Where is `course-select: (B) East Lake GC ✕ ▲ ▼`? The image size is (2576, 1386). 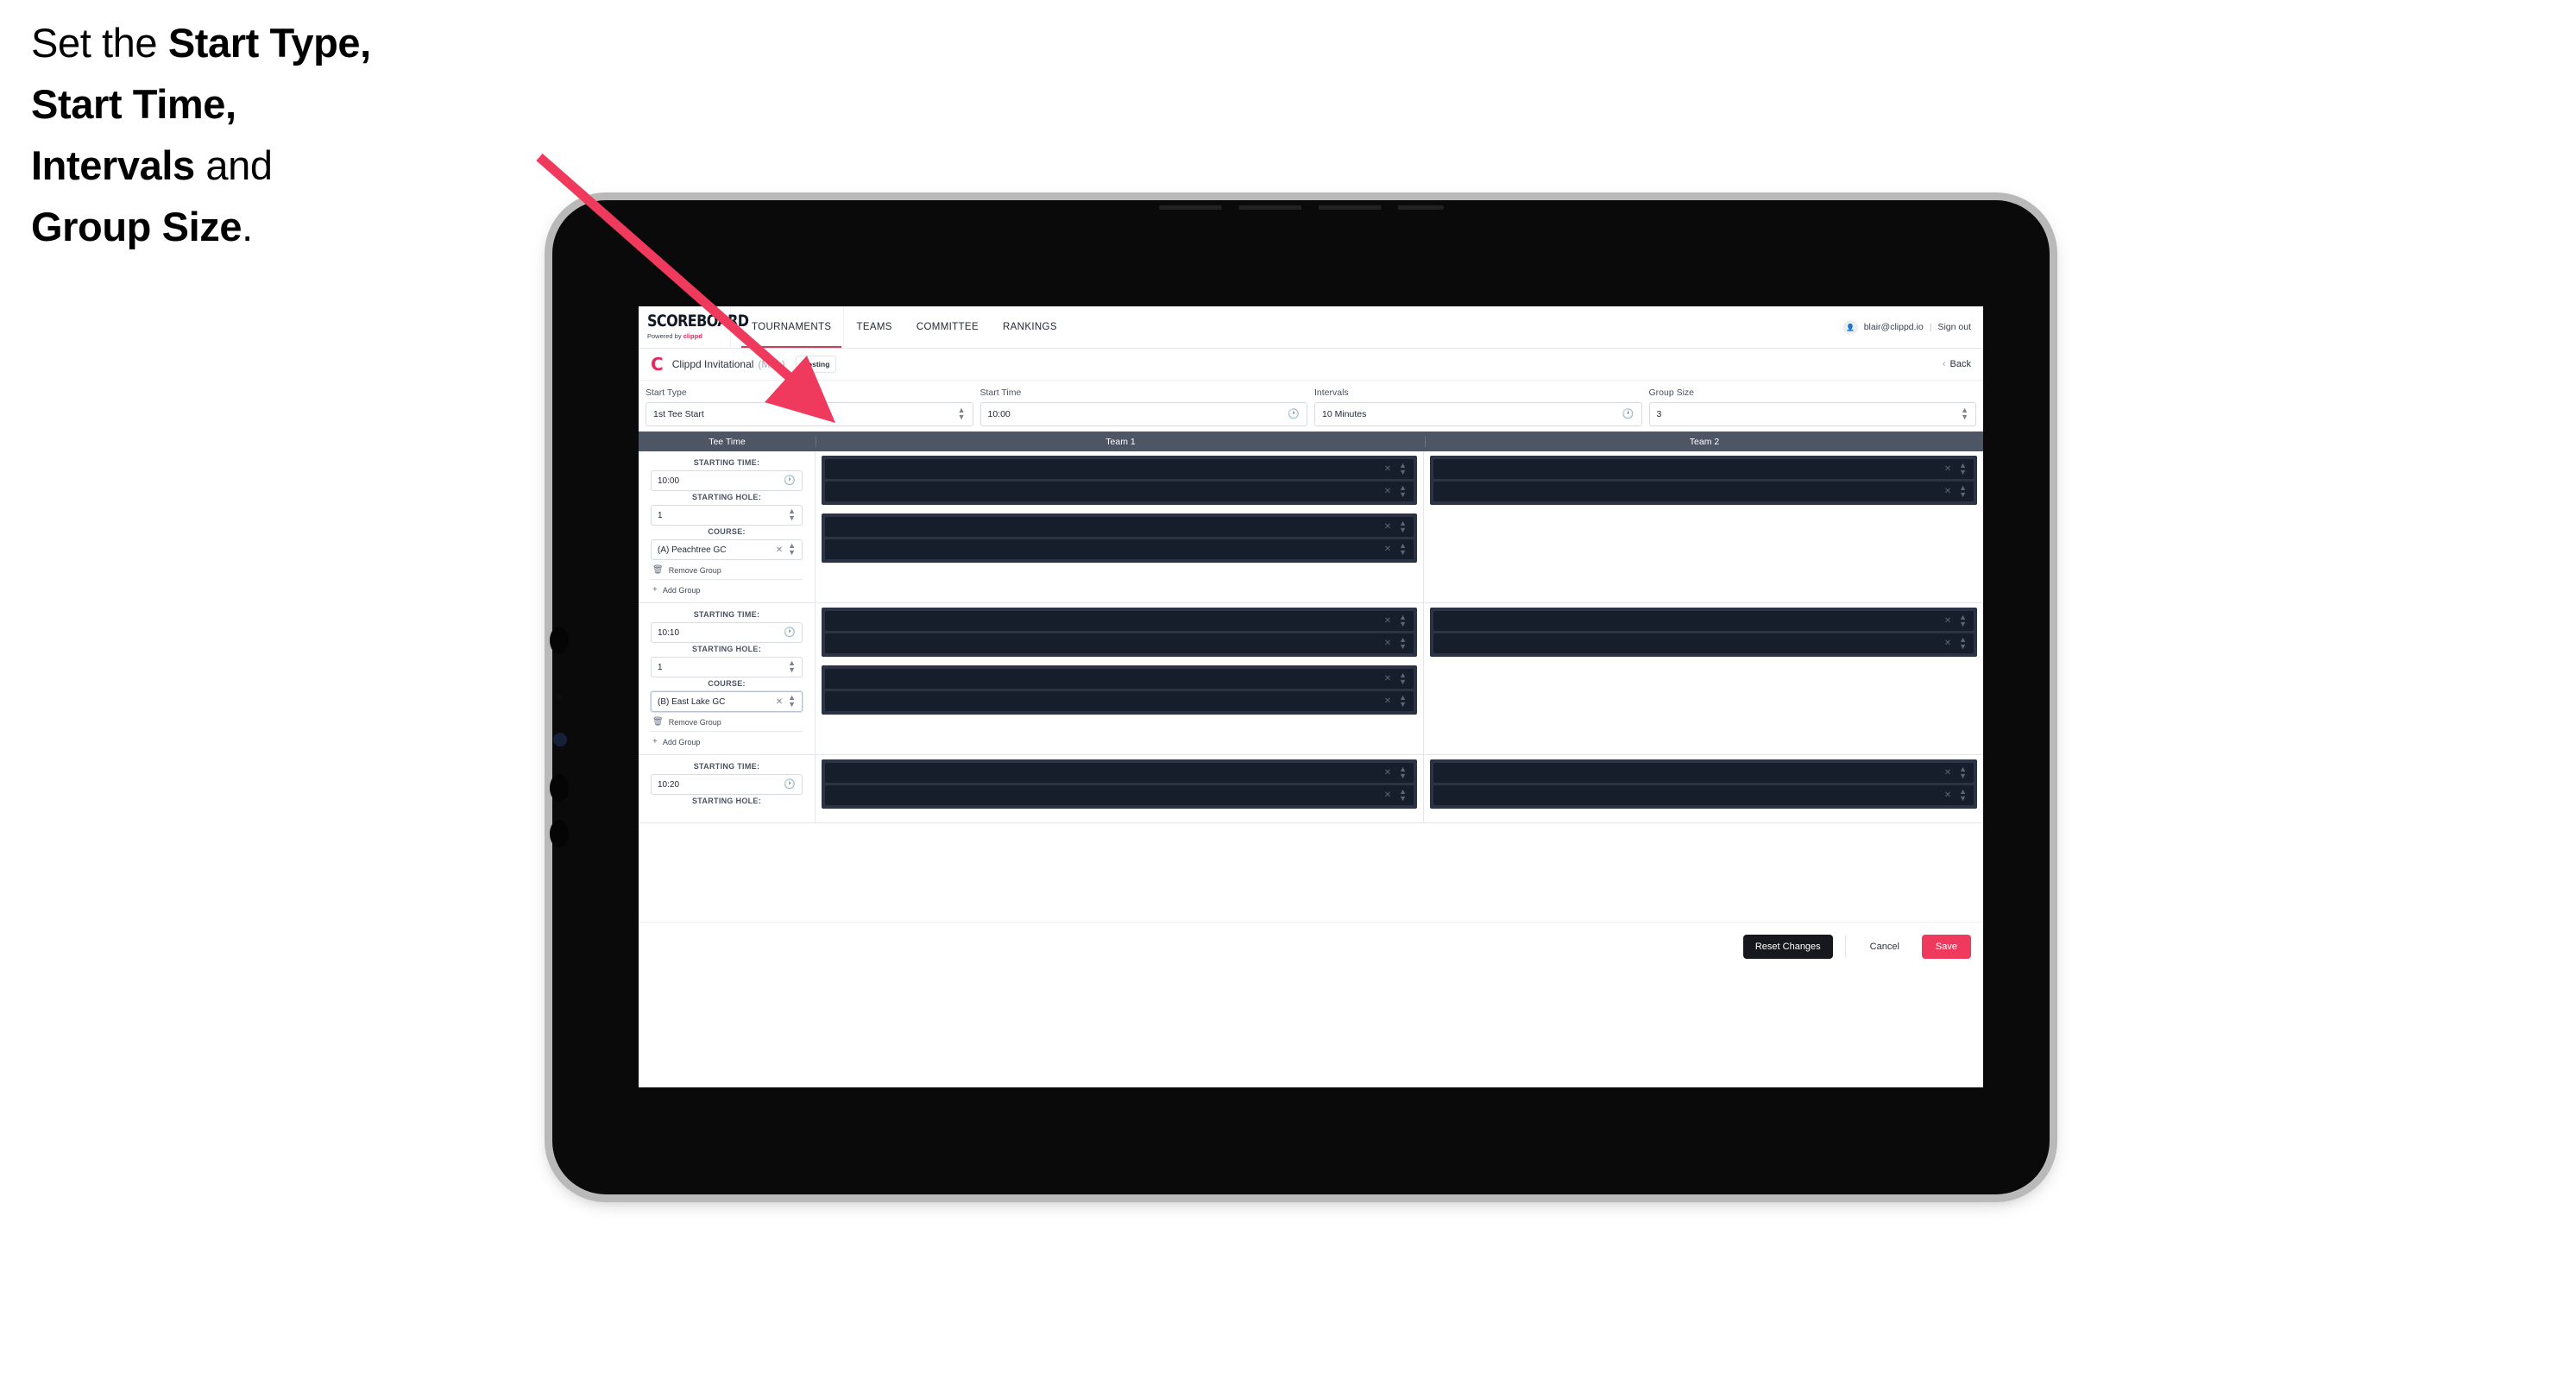
course-select: (B) East Lake GC ✕ ▲ ▼ is located at coordinates (727, 701).